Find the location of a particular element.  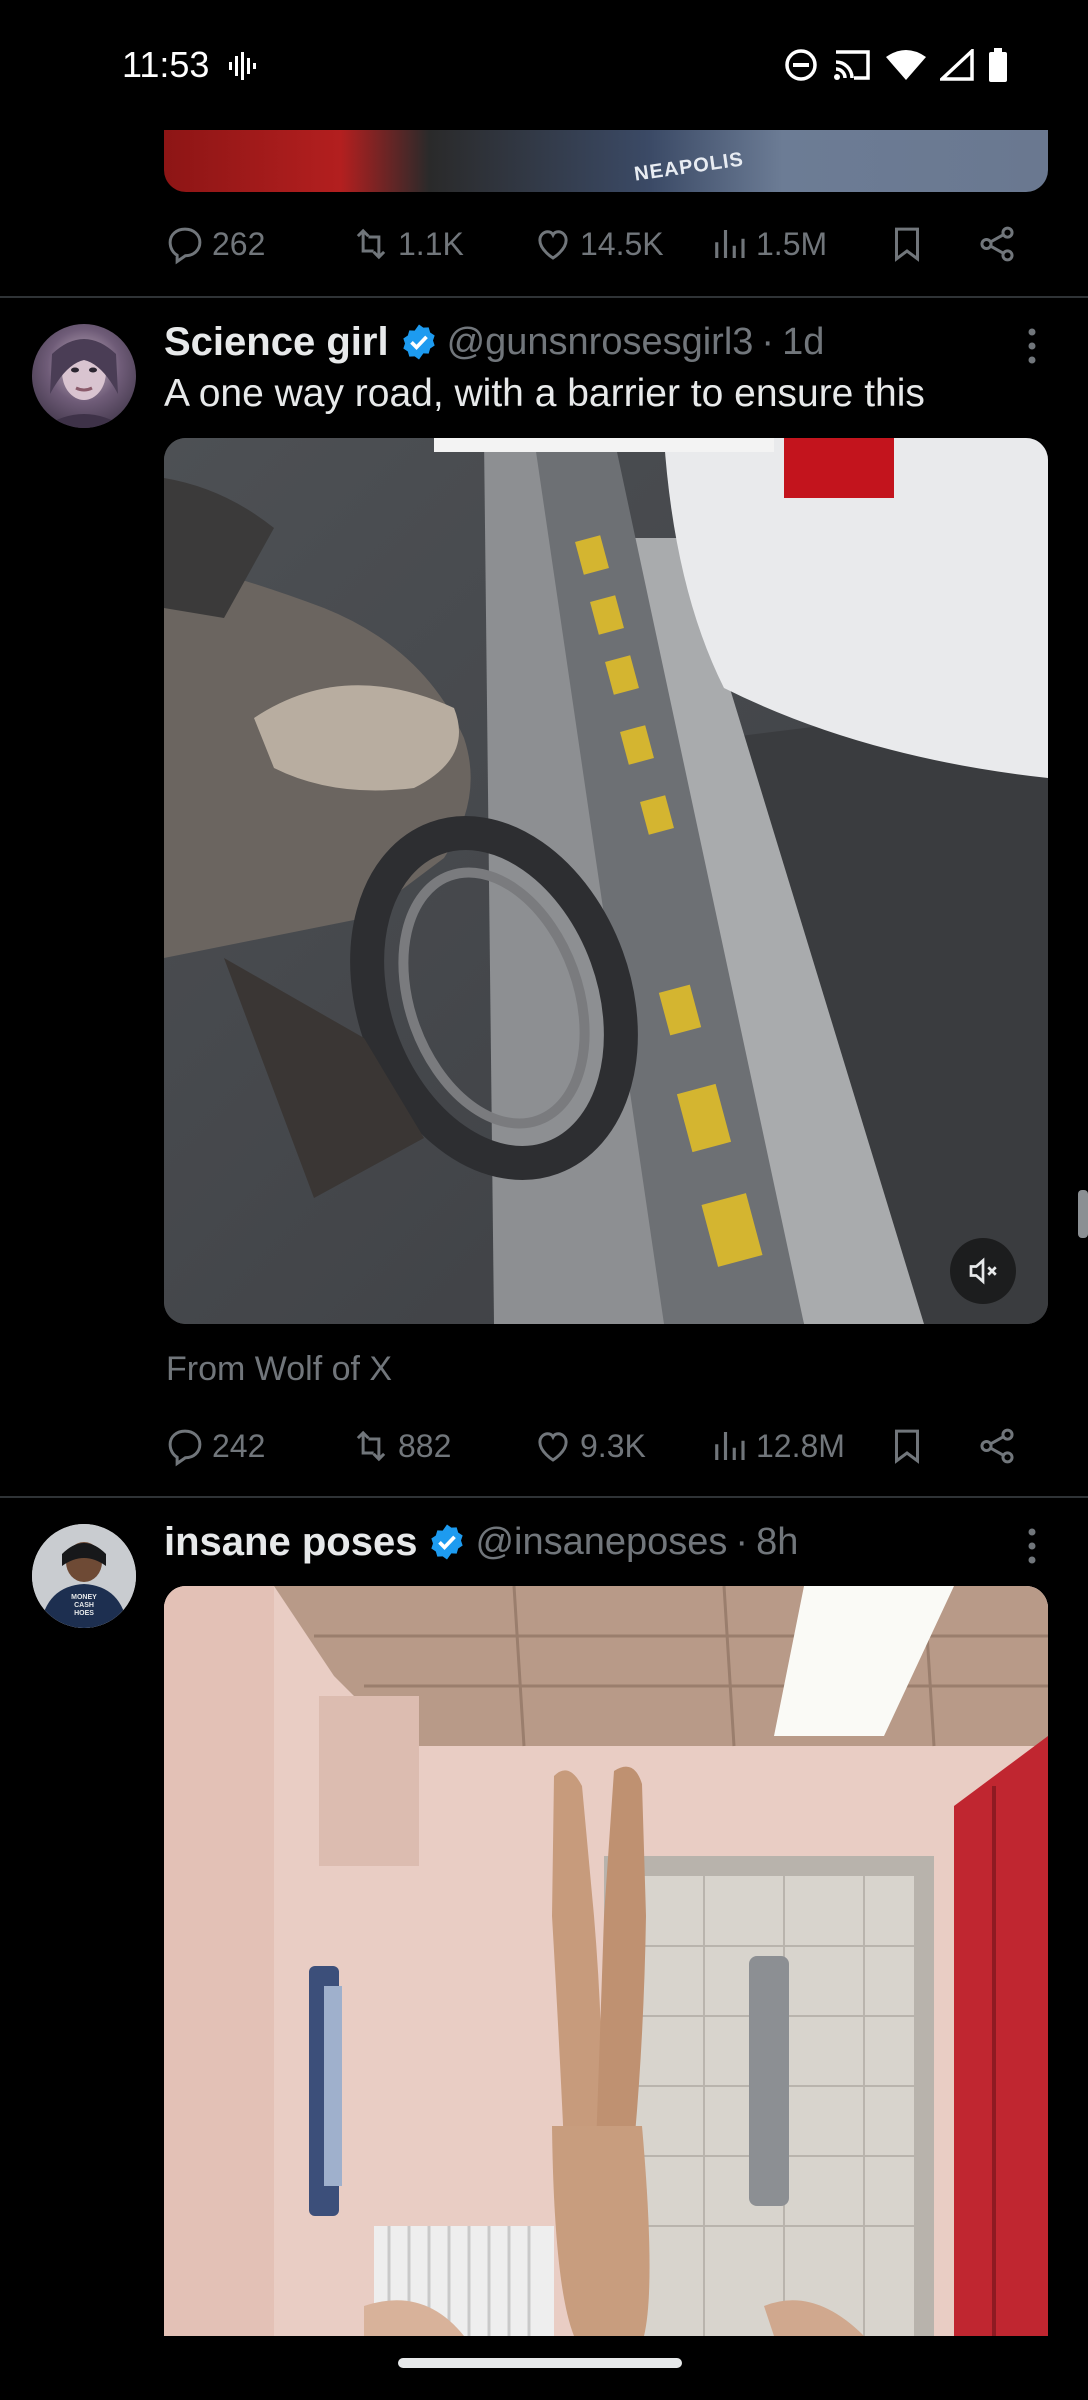

like-button: 14.5K is located at coordinates (620, 244).